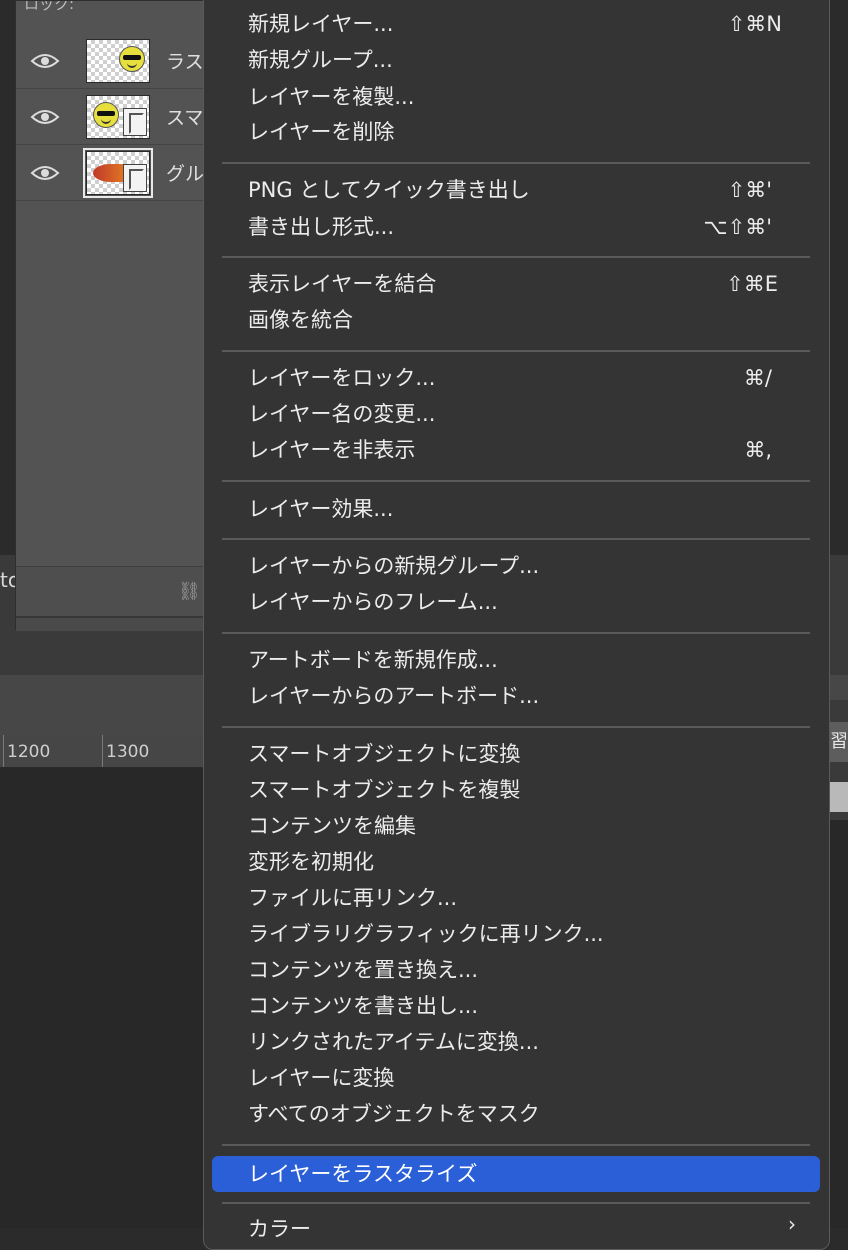 The width and height of the screenshot is (848, 1250). Describe the element at coordinates (342, 284) in the screenshot. I see `menu-item-merge-visible: 表示レイヤーを結合` at that location.